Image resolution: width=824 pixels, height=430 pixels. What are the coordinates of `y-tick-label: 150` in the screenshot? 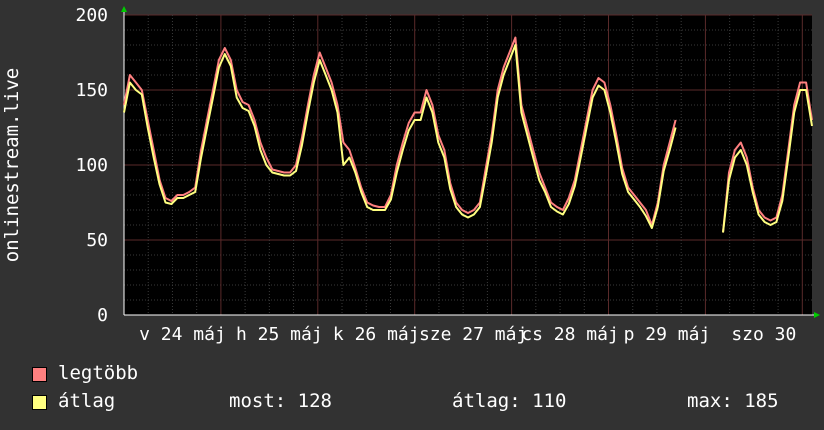 It's located at (91, 90).